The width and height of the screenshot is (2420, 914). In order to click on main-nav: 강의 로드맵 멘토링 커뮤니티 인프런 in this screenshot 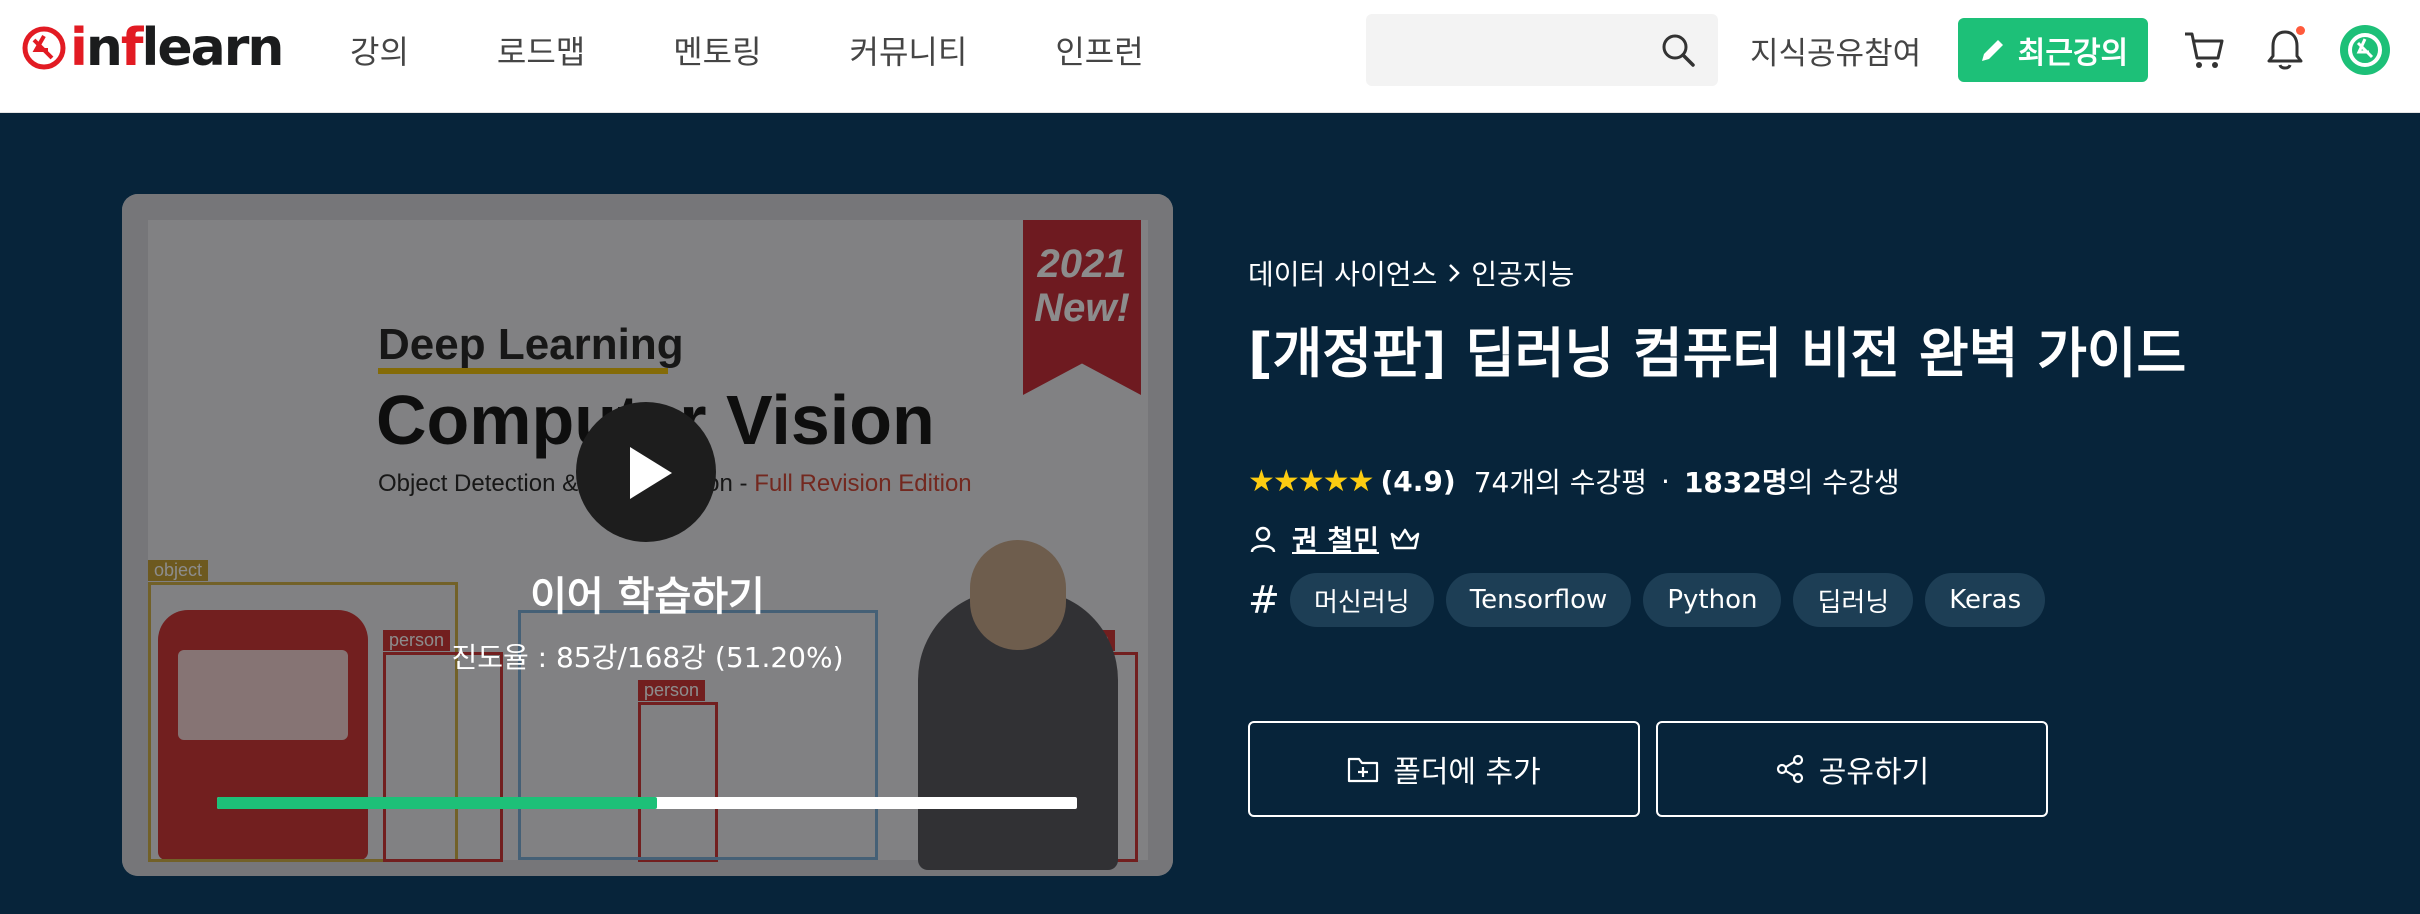, I will do `click(791, 50)`.